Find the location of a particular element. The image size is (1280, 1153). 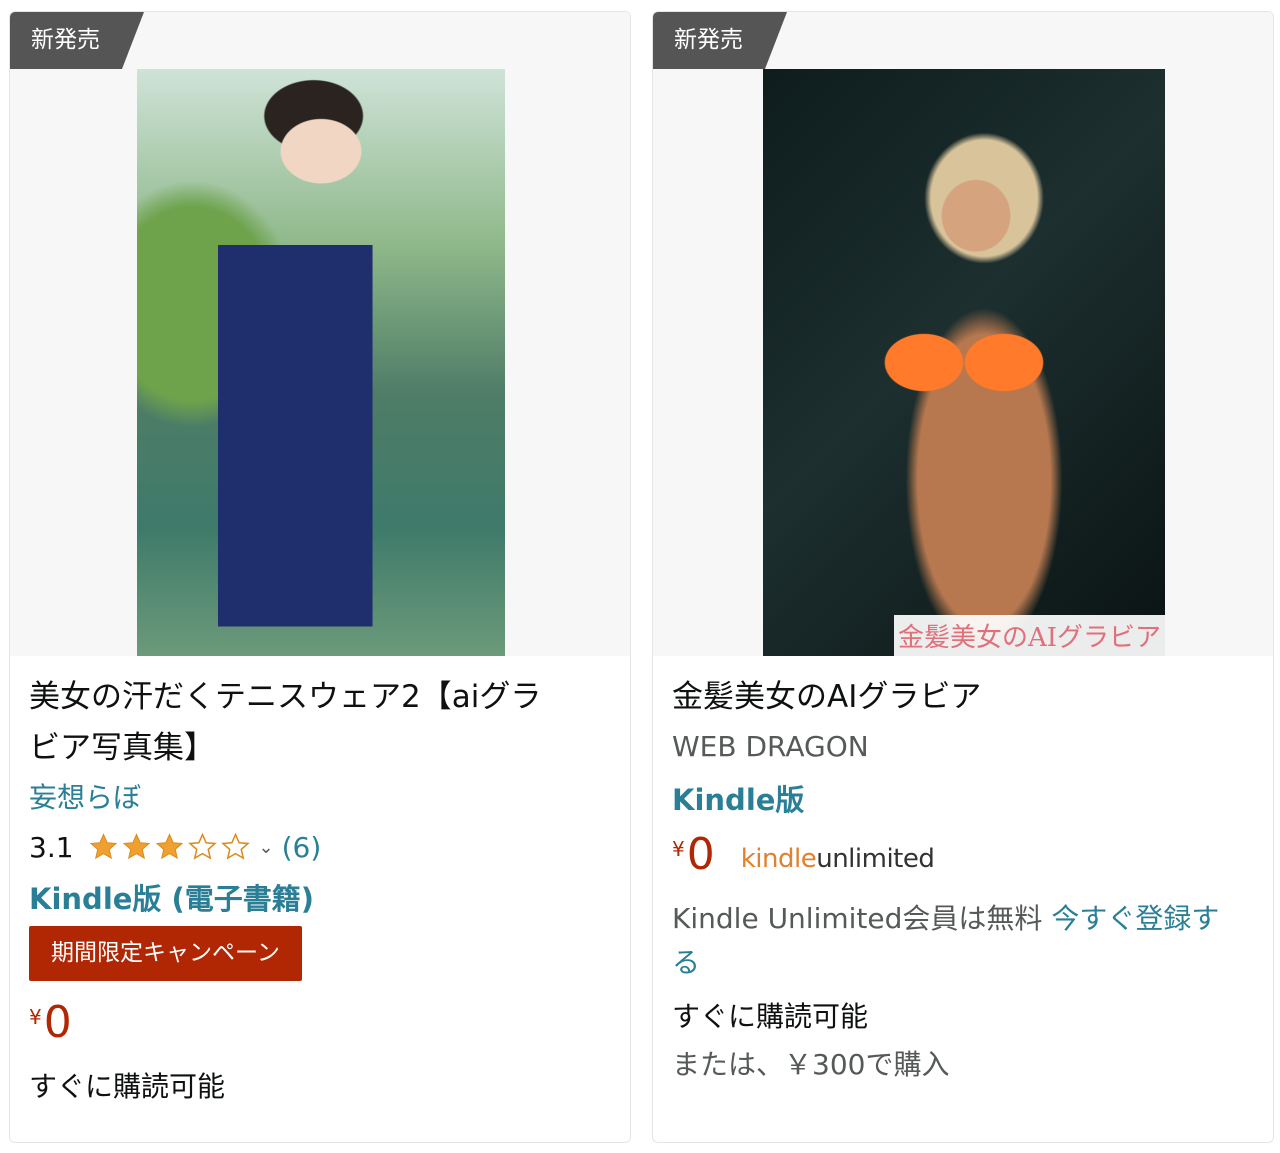

product-title-line: 美女の汗だくテニスウェア2【aiグラ is located at coordinates (320, 697).